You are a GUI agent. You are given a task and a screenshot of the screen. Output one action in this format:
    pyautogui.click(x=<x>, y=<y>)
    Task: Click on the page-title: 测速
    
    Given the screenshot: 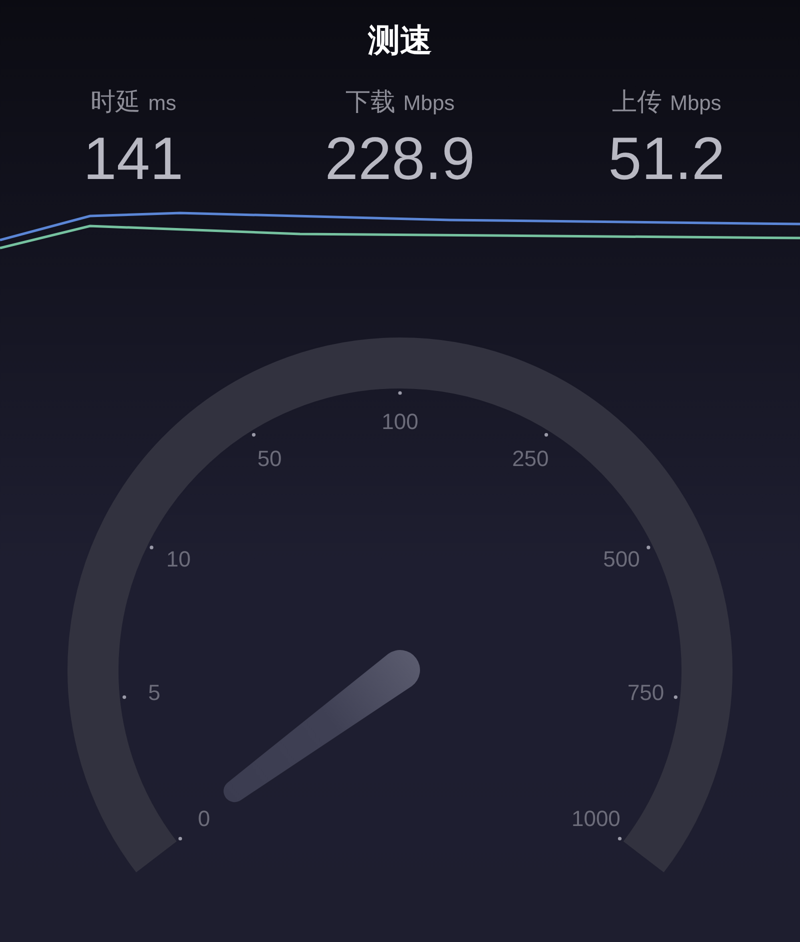 What is the action you would take?
    pyautogui.click(x=400, y=40)
    